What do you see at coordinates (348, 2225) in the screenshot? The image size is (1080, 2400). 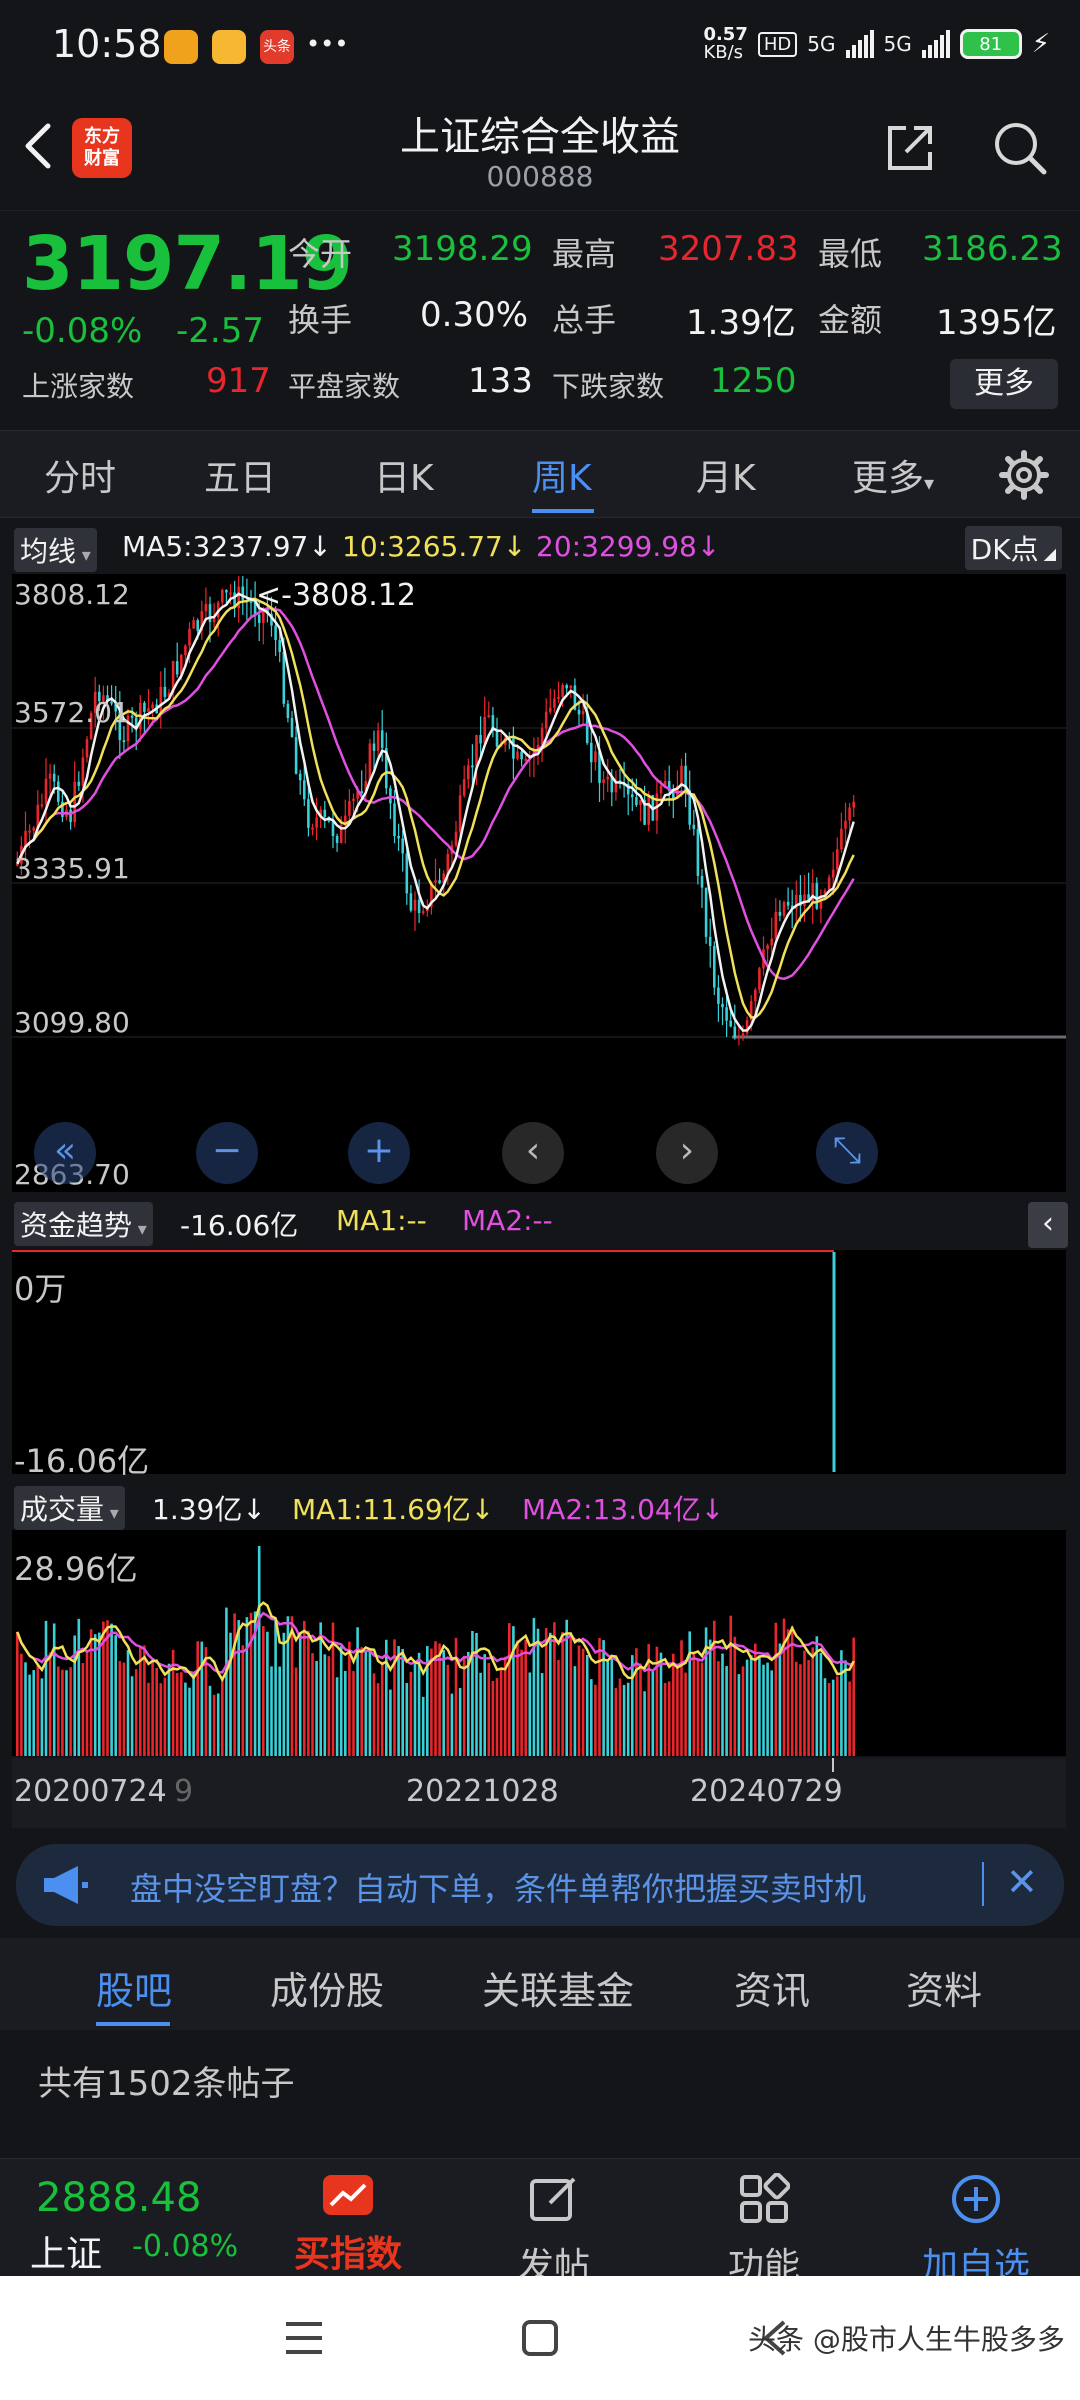 I see `buy-index-button: 买指数` at bounding box center [348, 2225].